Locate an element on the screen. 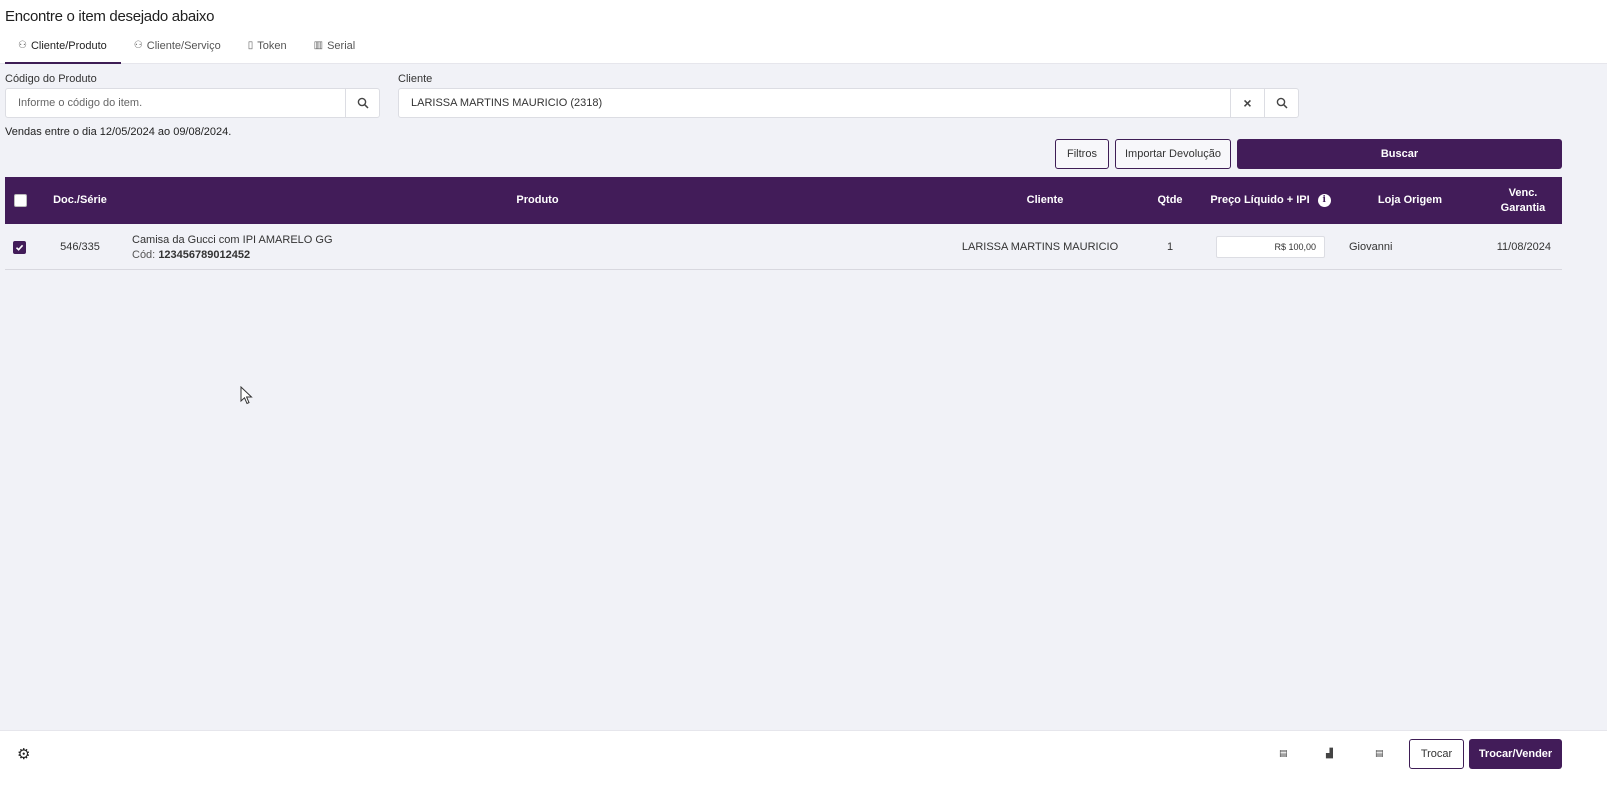 The height and width of the screenshot is (790, 1607). doc-serie-cell: 546/335 is located at coordinates (80, 247).